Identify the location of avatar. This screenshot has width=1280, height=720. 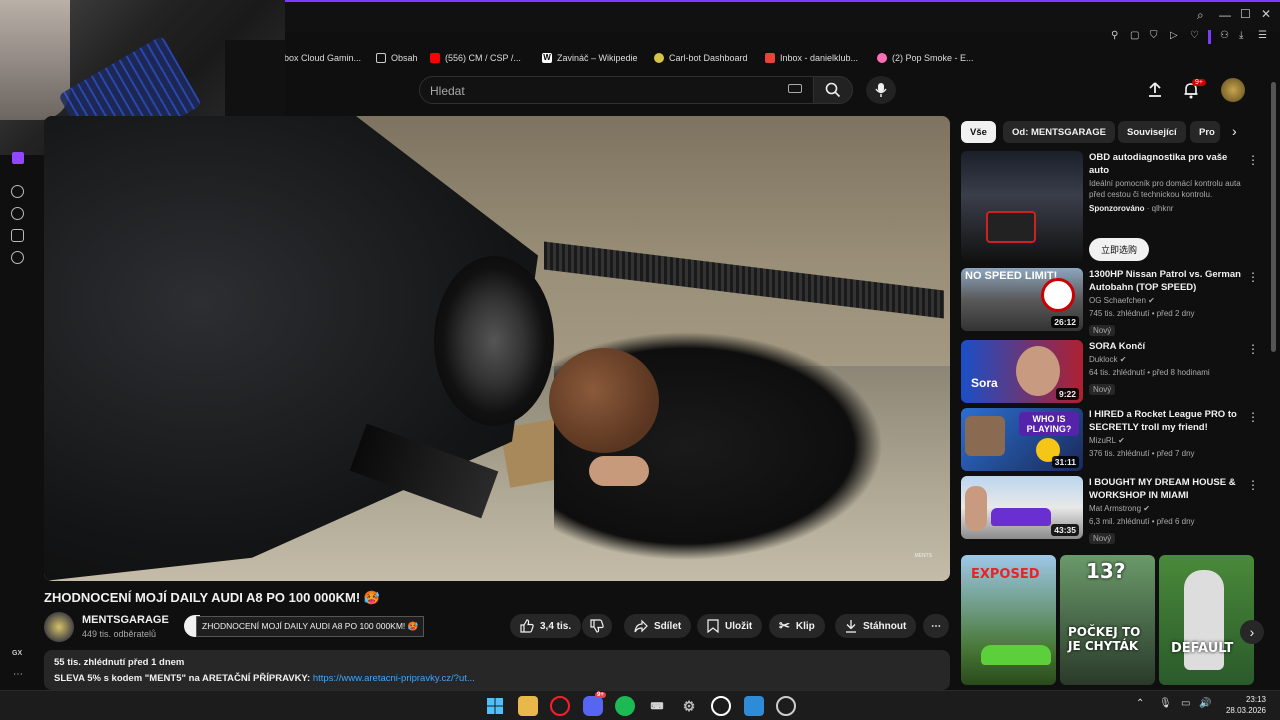
(1233, 90).